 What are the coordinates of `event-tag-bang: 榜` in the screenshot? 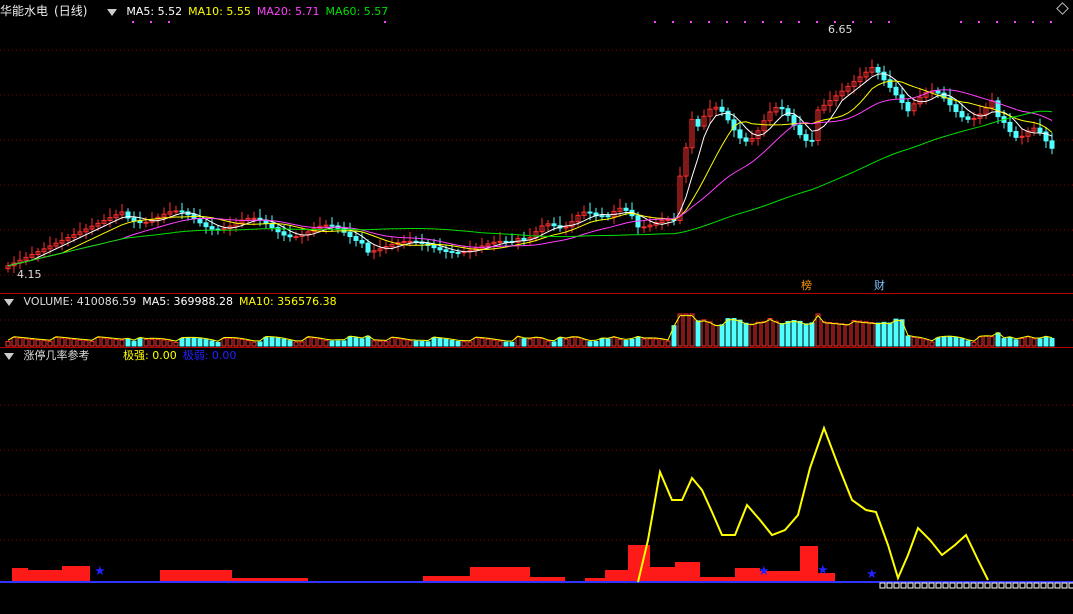 It's located at (806, 285).